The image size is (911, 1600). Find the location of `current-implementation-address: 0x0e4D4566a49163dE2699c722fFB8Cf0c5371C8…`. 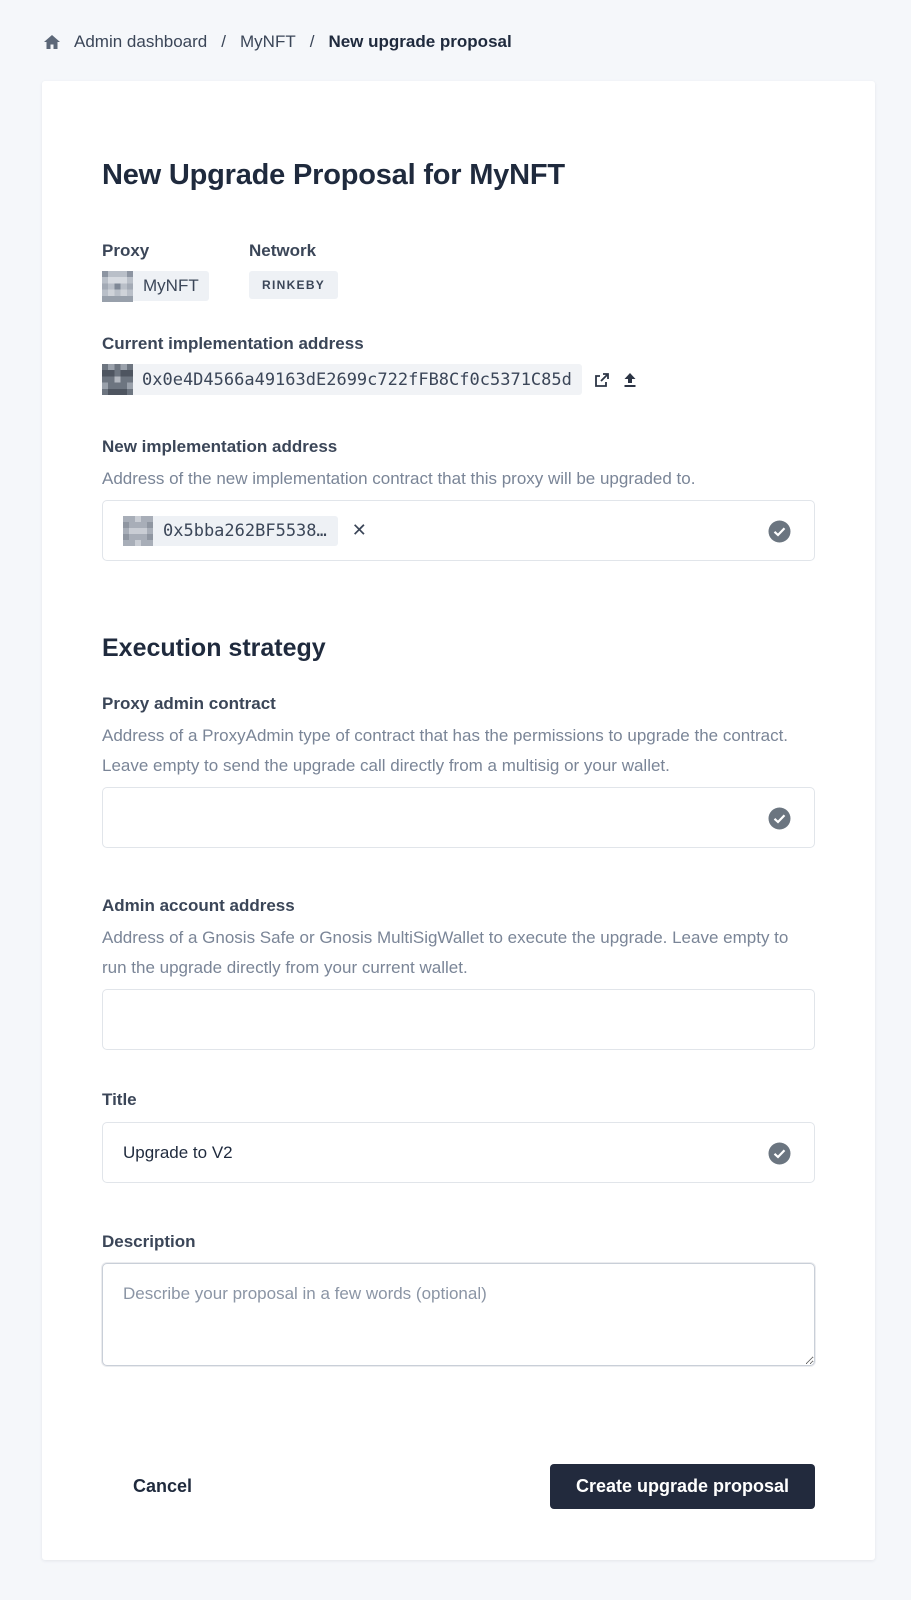

current-implementation-address: 0x0e4D4566a49163dE2699c722fFB8Cf0c5371C8… is located at coordinates (357, 379).